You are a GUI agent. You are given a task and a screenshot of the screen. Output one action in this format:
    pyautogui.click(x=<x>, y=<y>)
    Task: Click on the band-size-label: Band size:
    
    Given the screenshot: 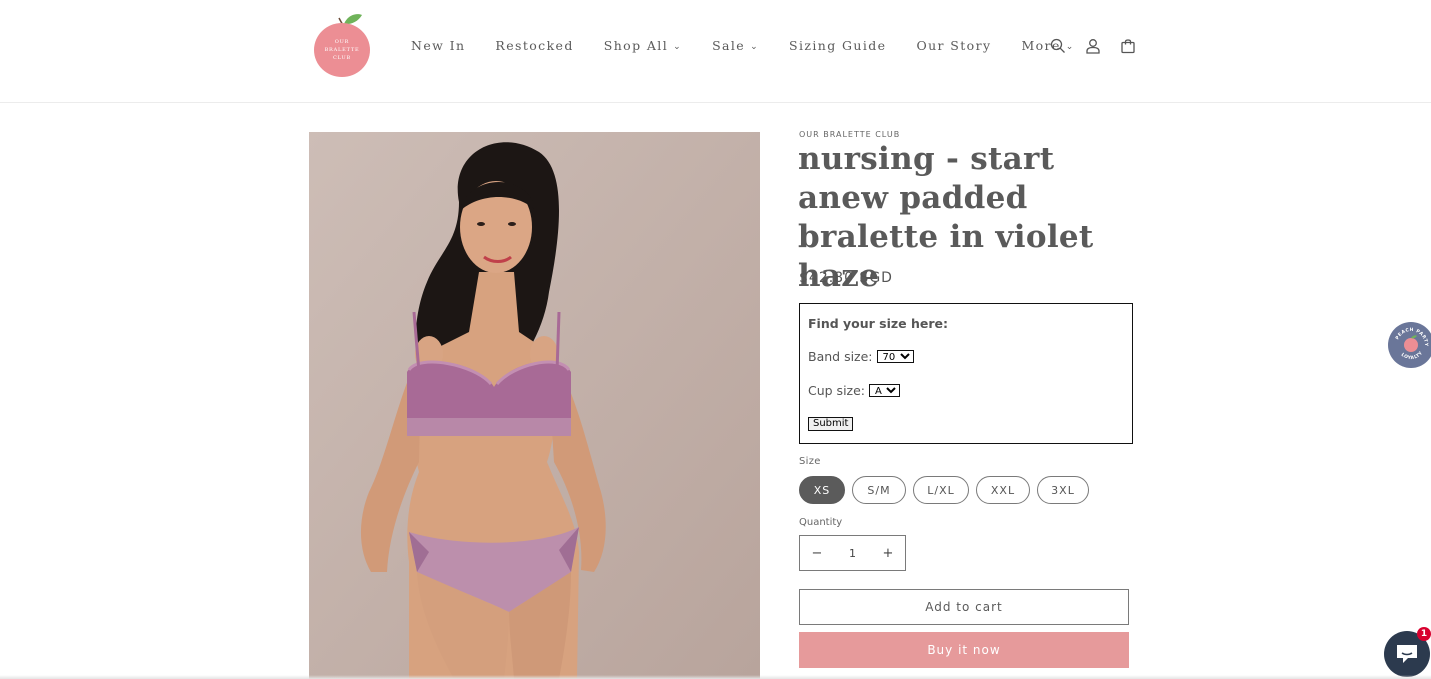 What is the action you would take?
    pyautogui.click(x=840, y=356)
    